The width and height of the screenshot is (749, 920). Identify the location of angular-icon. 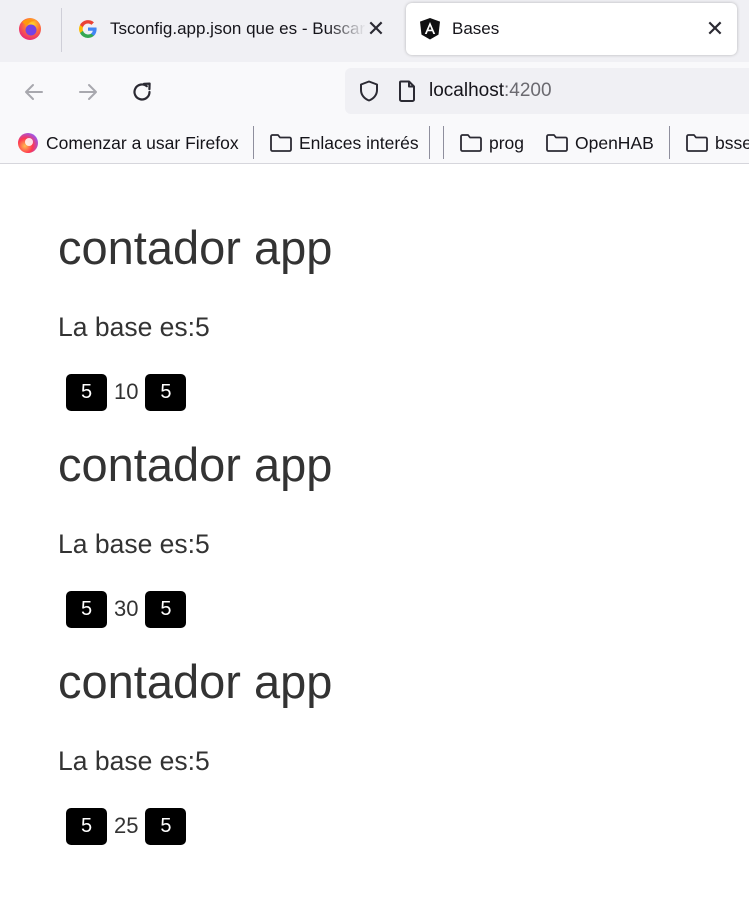
(430, 29).